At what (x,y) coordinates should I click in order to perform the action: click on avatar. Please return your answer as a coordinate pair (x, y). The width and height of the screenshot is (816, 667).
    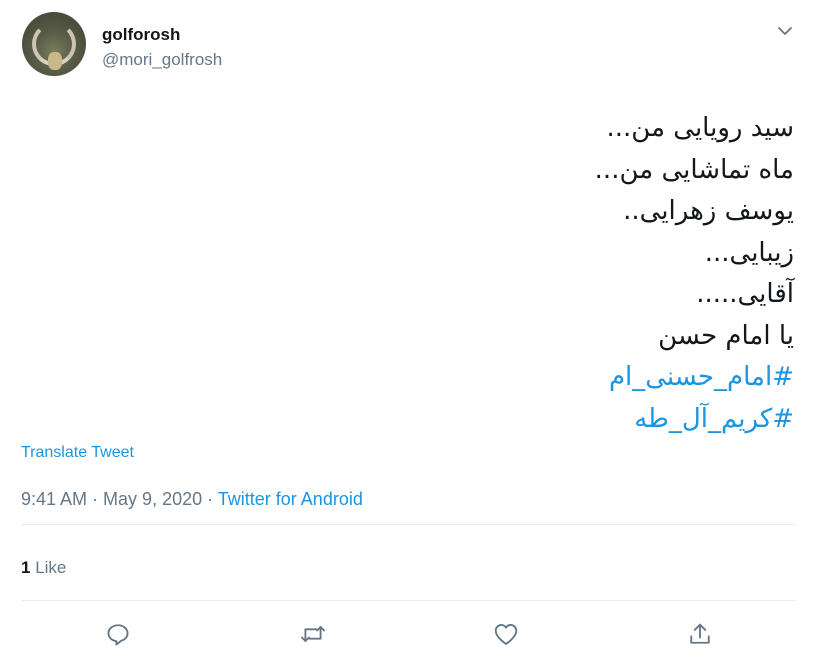
    Looking at the image, I should click on (54, 44).